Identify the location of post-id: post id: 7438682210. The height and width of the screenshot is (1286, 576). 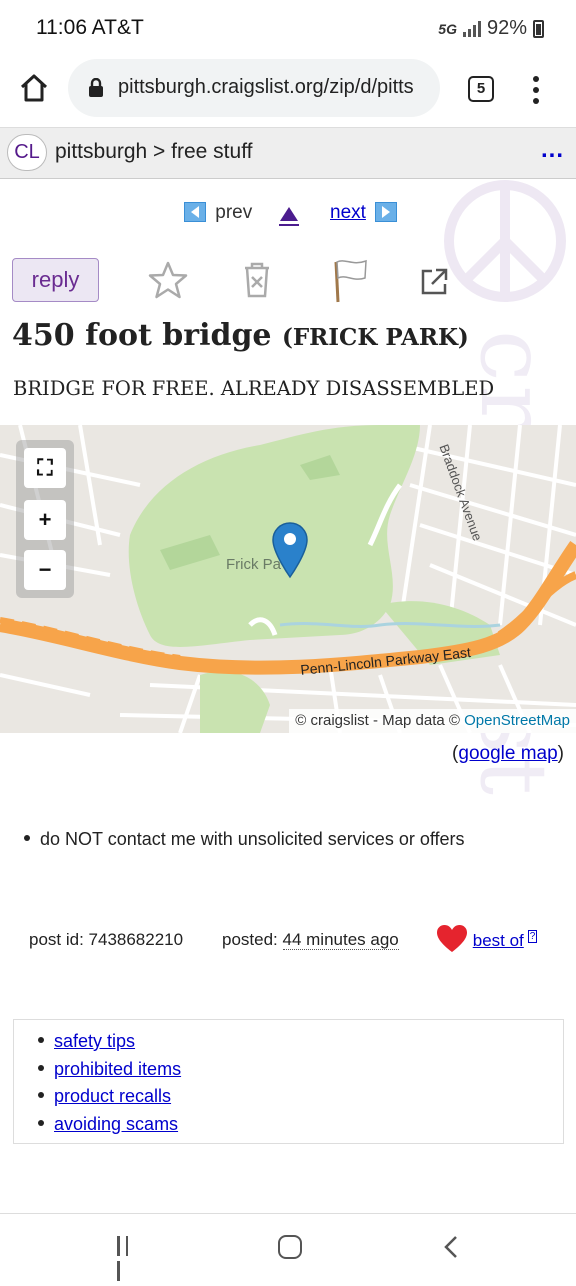
(106, 939).